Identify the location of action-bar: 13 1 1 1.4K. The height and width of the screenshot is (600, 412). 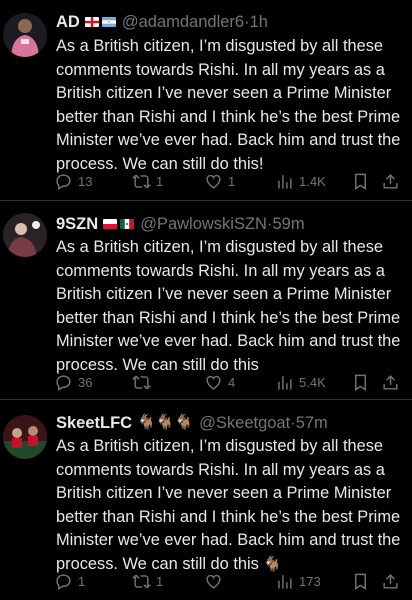
(227, 181).